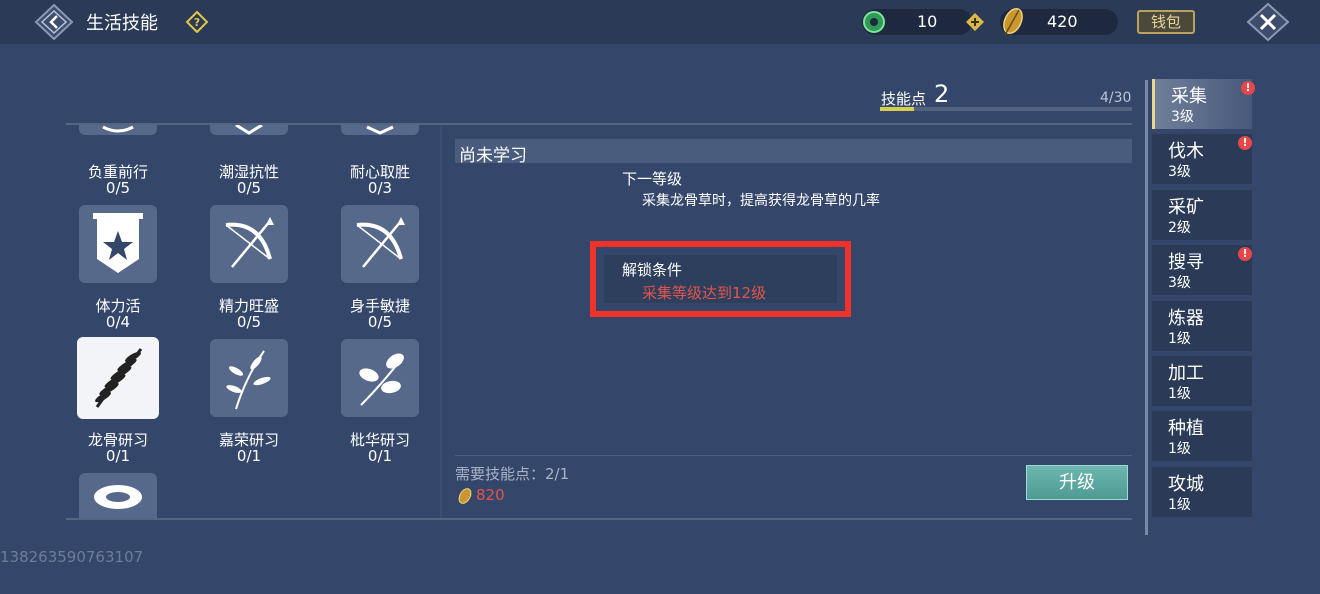  I want to click on required-points-label: 需要技能点：, so click(500, 474).